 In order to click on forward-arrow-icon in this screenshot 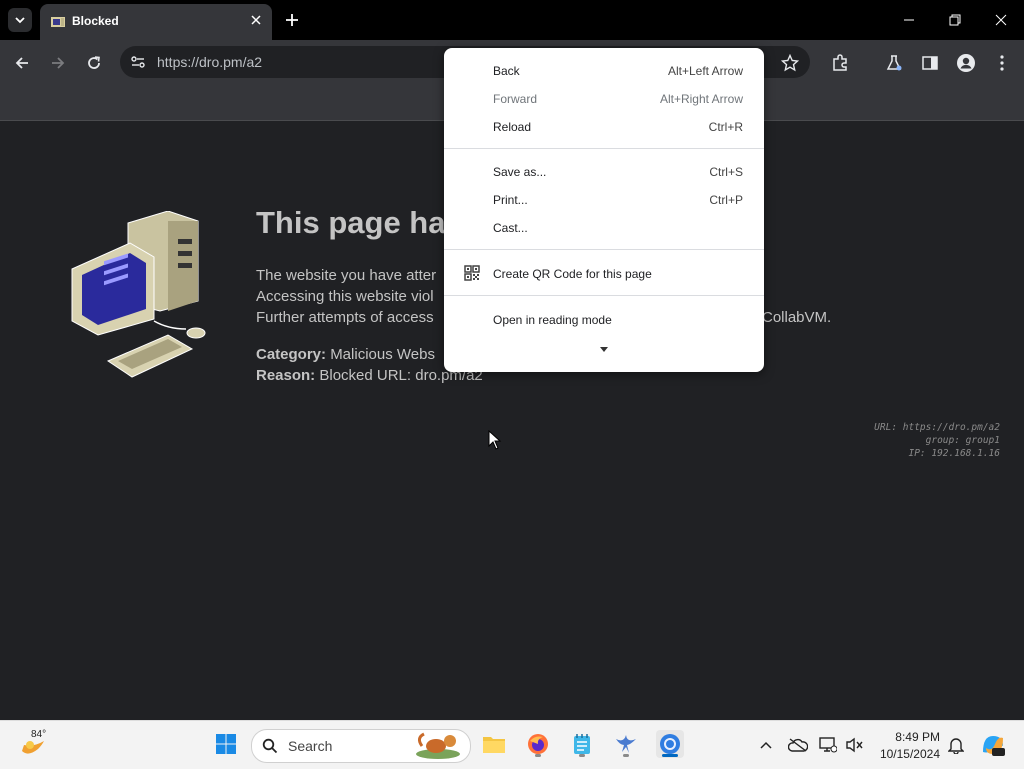, I will do `click(58, 63)`.